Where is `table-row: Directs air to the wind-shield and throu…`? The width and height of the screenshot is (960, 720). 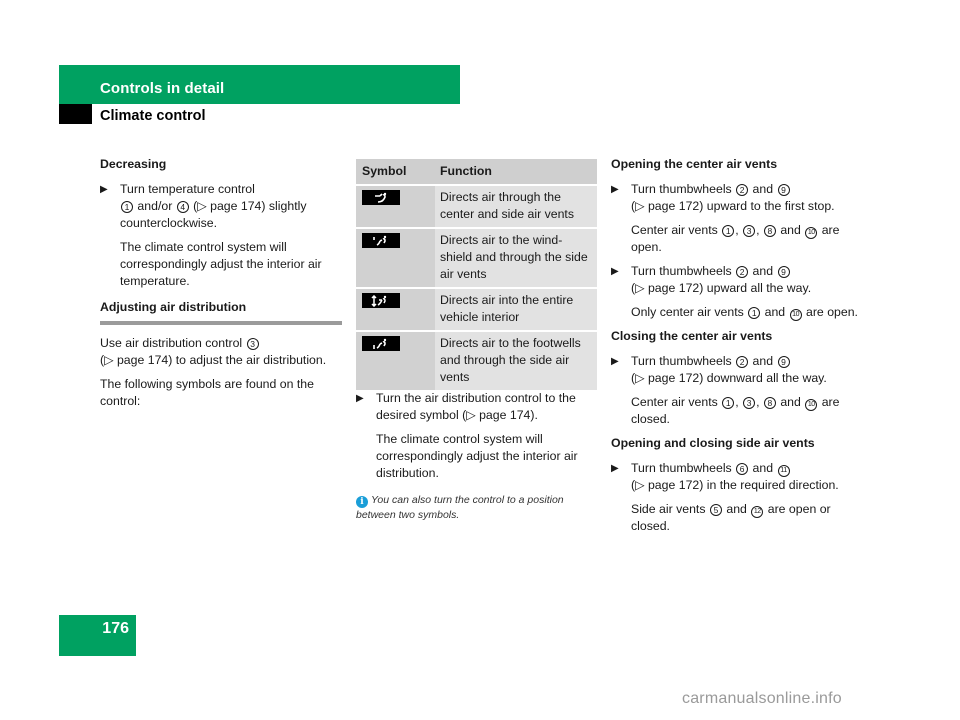 table-row: Directs air to the wind-shield and throu… is located at coordinates (476, 259).